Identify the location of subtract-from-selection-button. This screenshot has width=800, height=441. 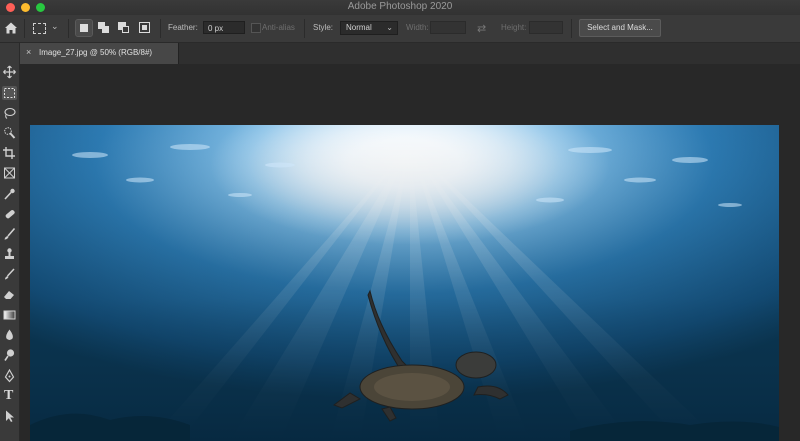
(124, 28).